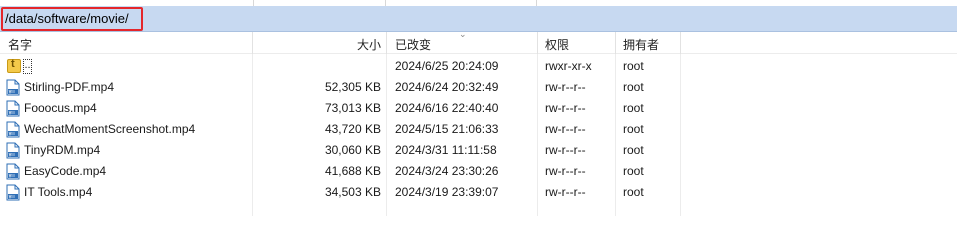 The width and height of the screenshot is (957, 240). I want to click on row-modified: 2024/6/25 20:24:09, so click(447, 66).